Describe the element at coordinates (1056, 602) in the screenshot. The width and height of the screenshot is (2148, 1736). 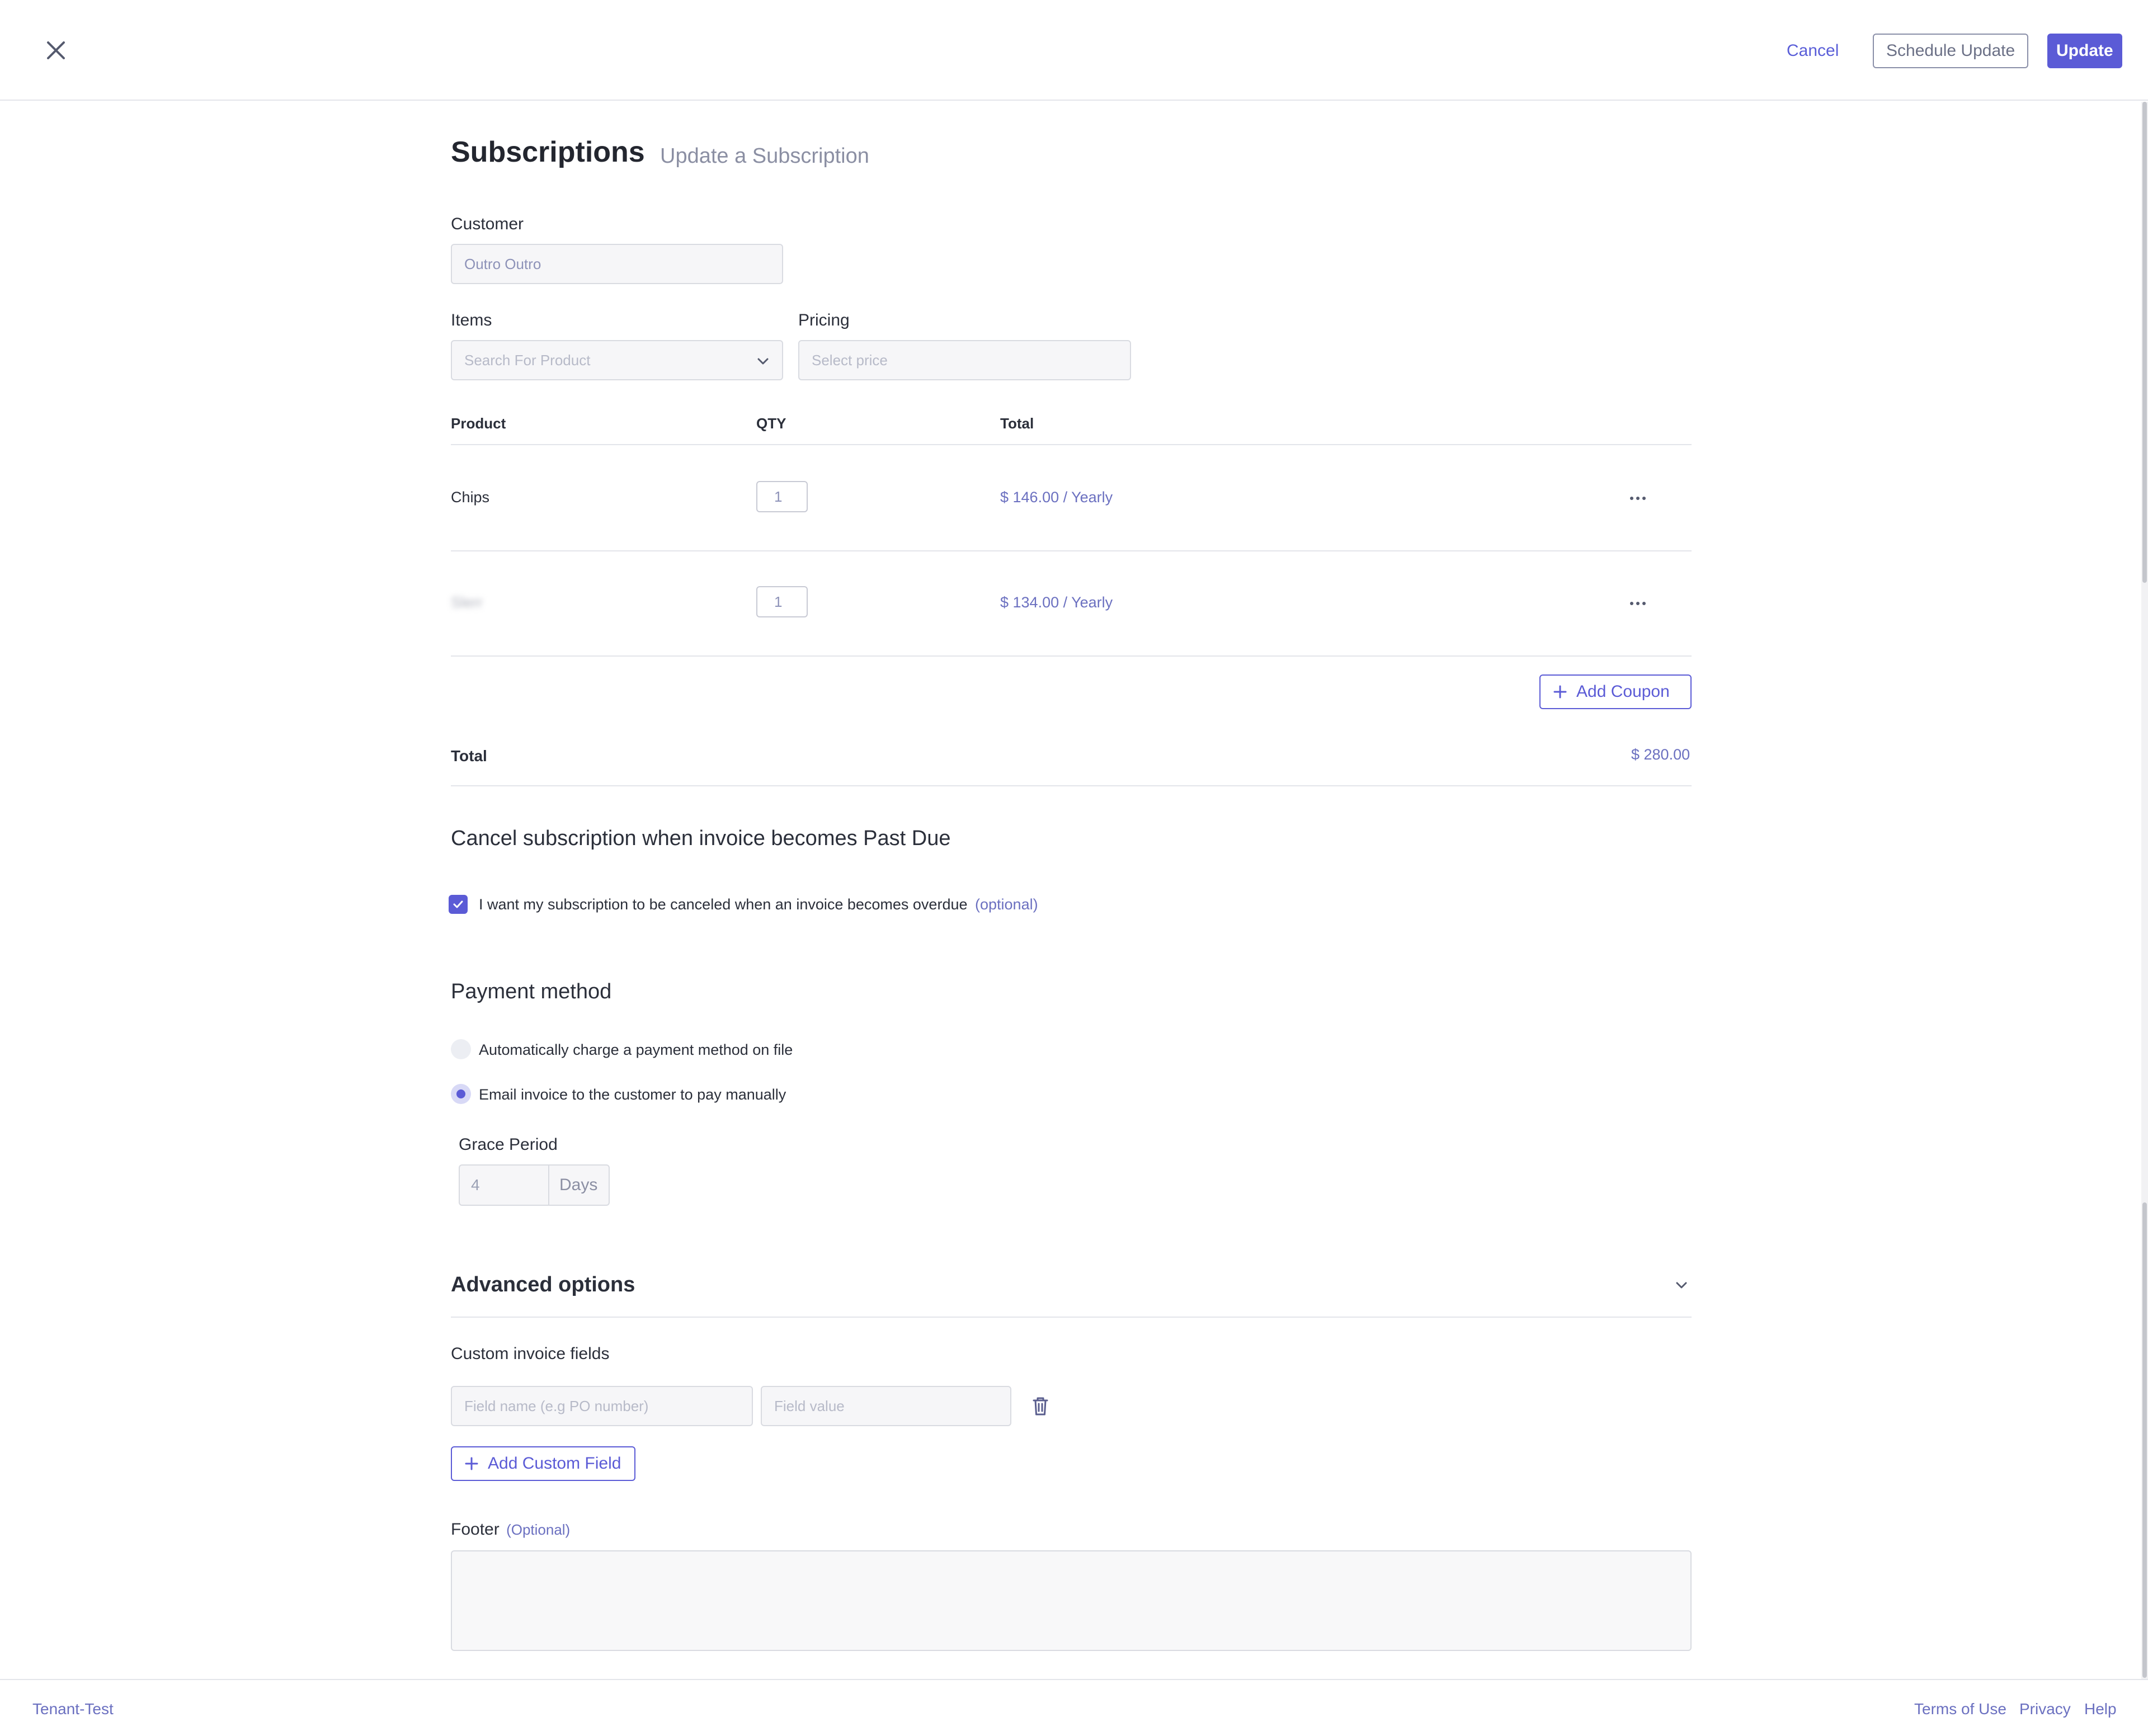
I see `row-total: $ 134.00 / Yearly` at that location.